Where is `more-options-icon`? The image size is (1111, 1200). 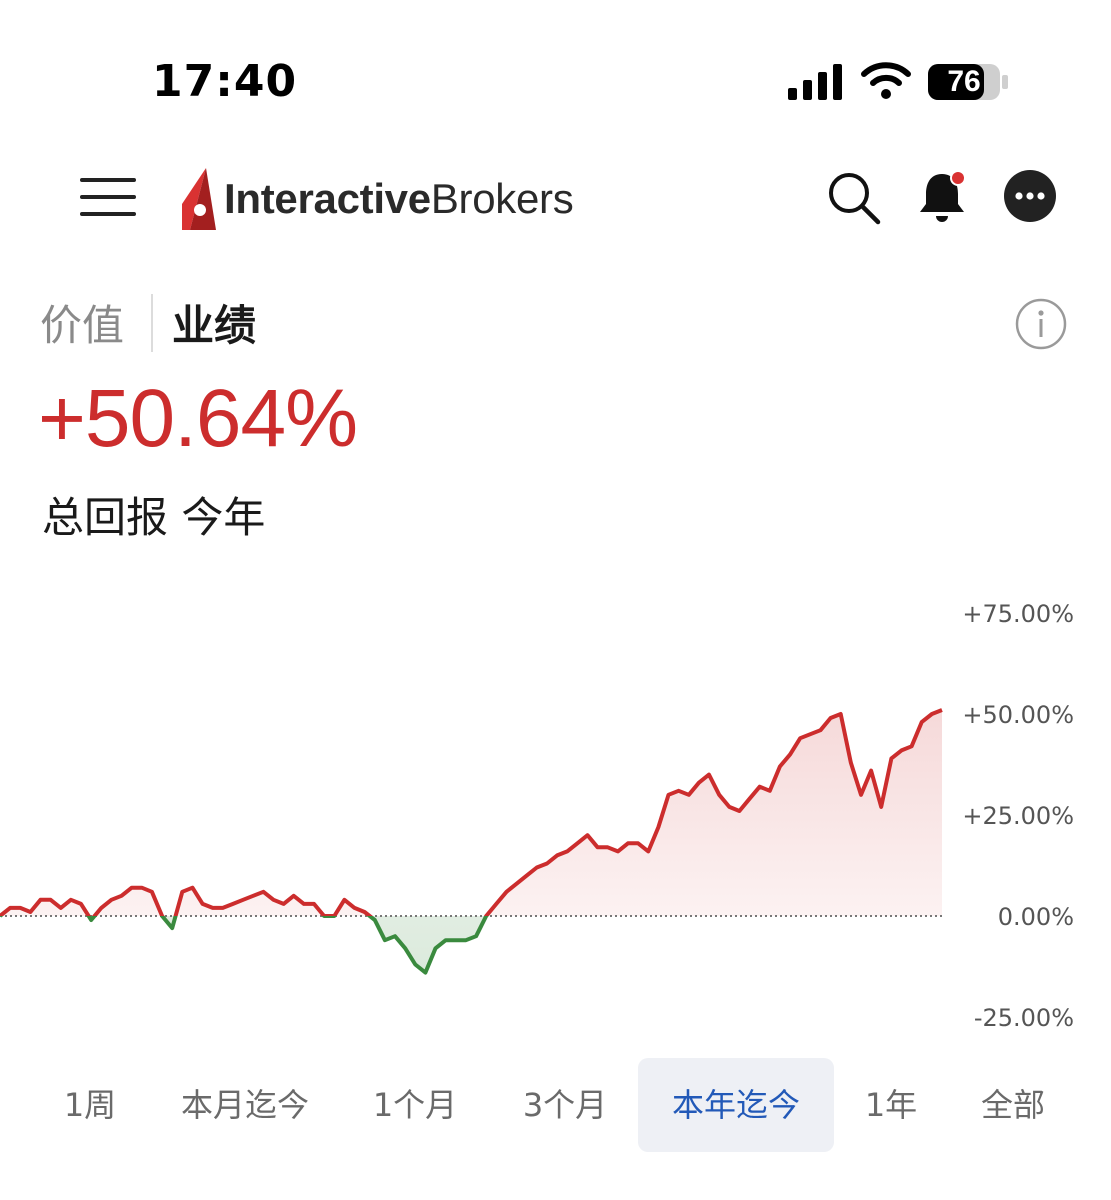 more-options-icon is located at coordinates (1030, 196).